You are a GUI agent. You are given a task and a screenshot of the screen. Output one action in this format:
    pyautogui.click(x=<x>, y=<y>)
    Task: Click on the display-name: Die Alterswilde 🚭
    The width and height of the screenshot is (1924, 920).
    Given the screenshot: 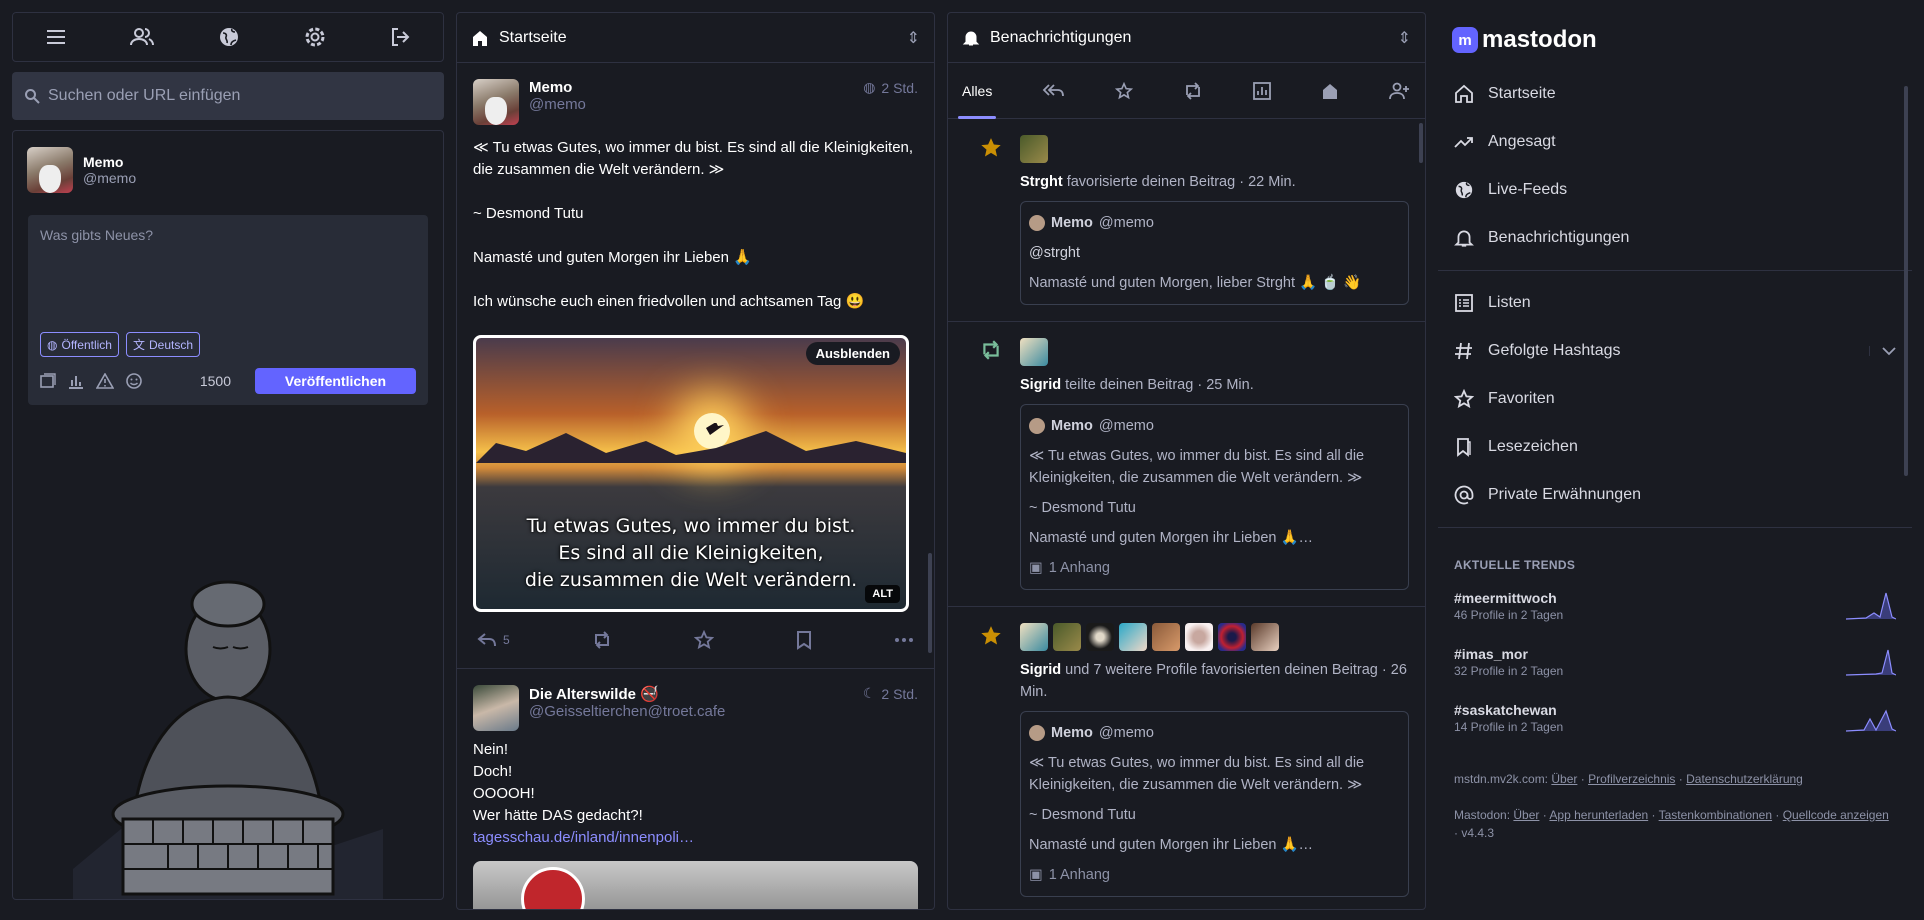 What is the action you would take?
    pyautogui.click(x=627, y=694)
    